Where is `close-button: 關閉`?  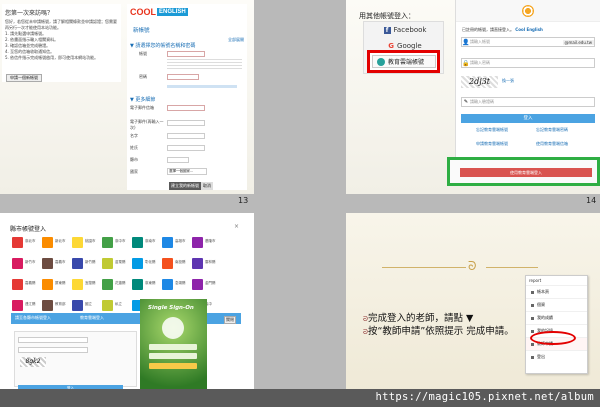
close-button: 關閉 is located at coordinates (230, 320).